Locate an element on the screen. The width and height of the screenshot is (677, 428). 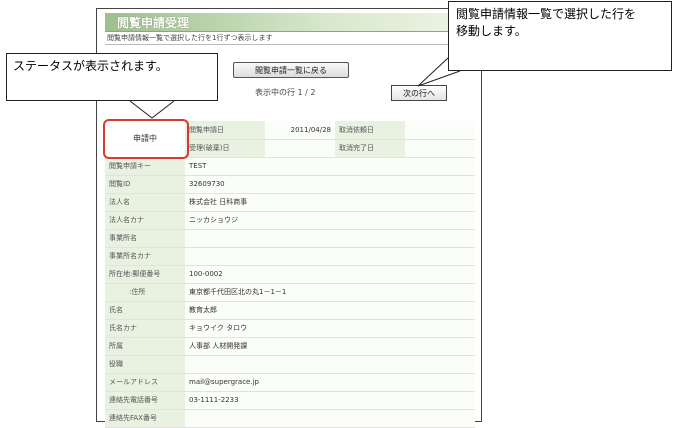
field-value: 32609730 is located at coordinates (330, 184).